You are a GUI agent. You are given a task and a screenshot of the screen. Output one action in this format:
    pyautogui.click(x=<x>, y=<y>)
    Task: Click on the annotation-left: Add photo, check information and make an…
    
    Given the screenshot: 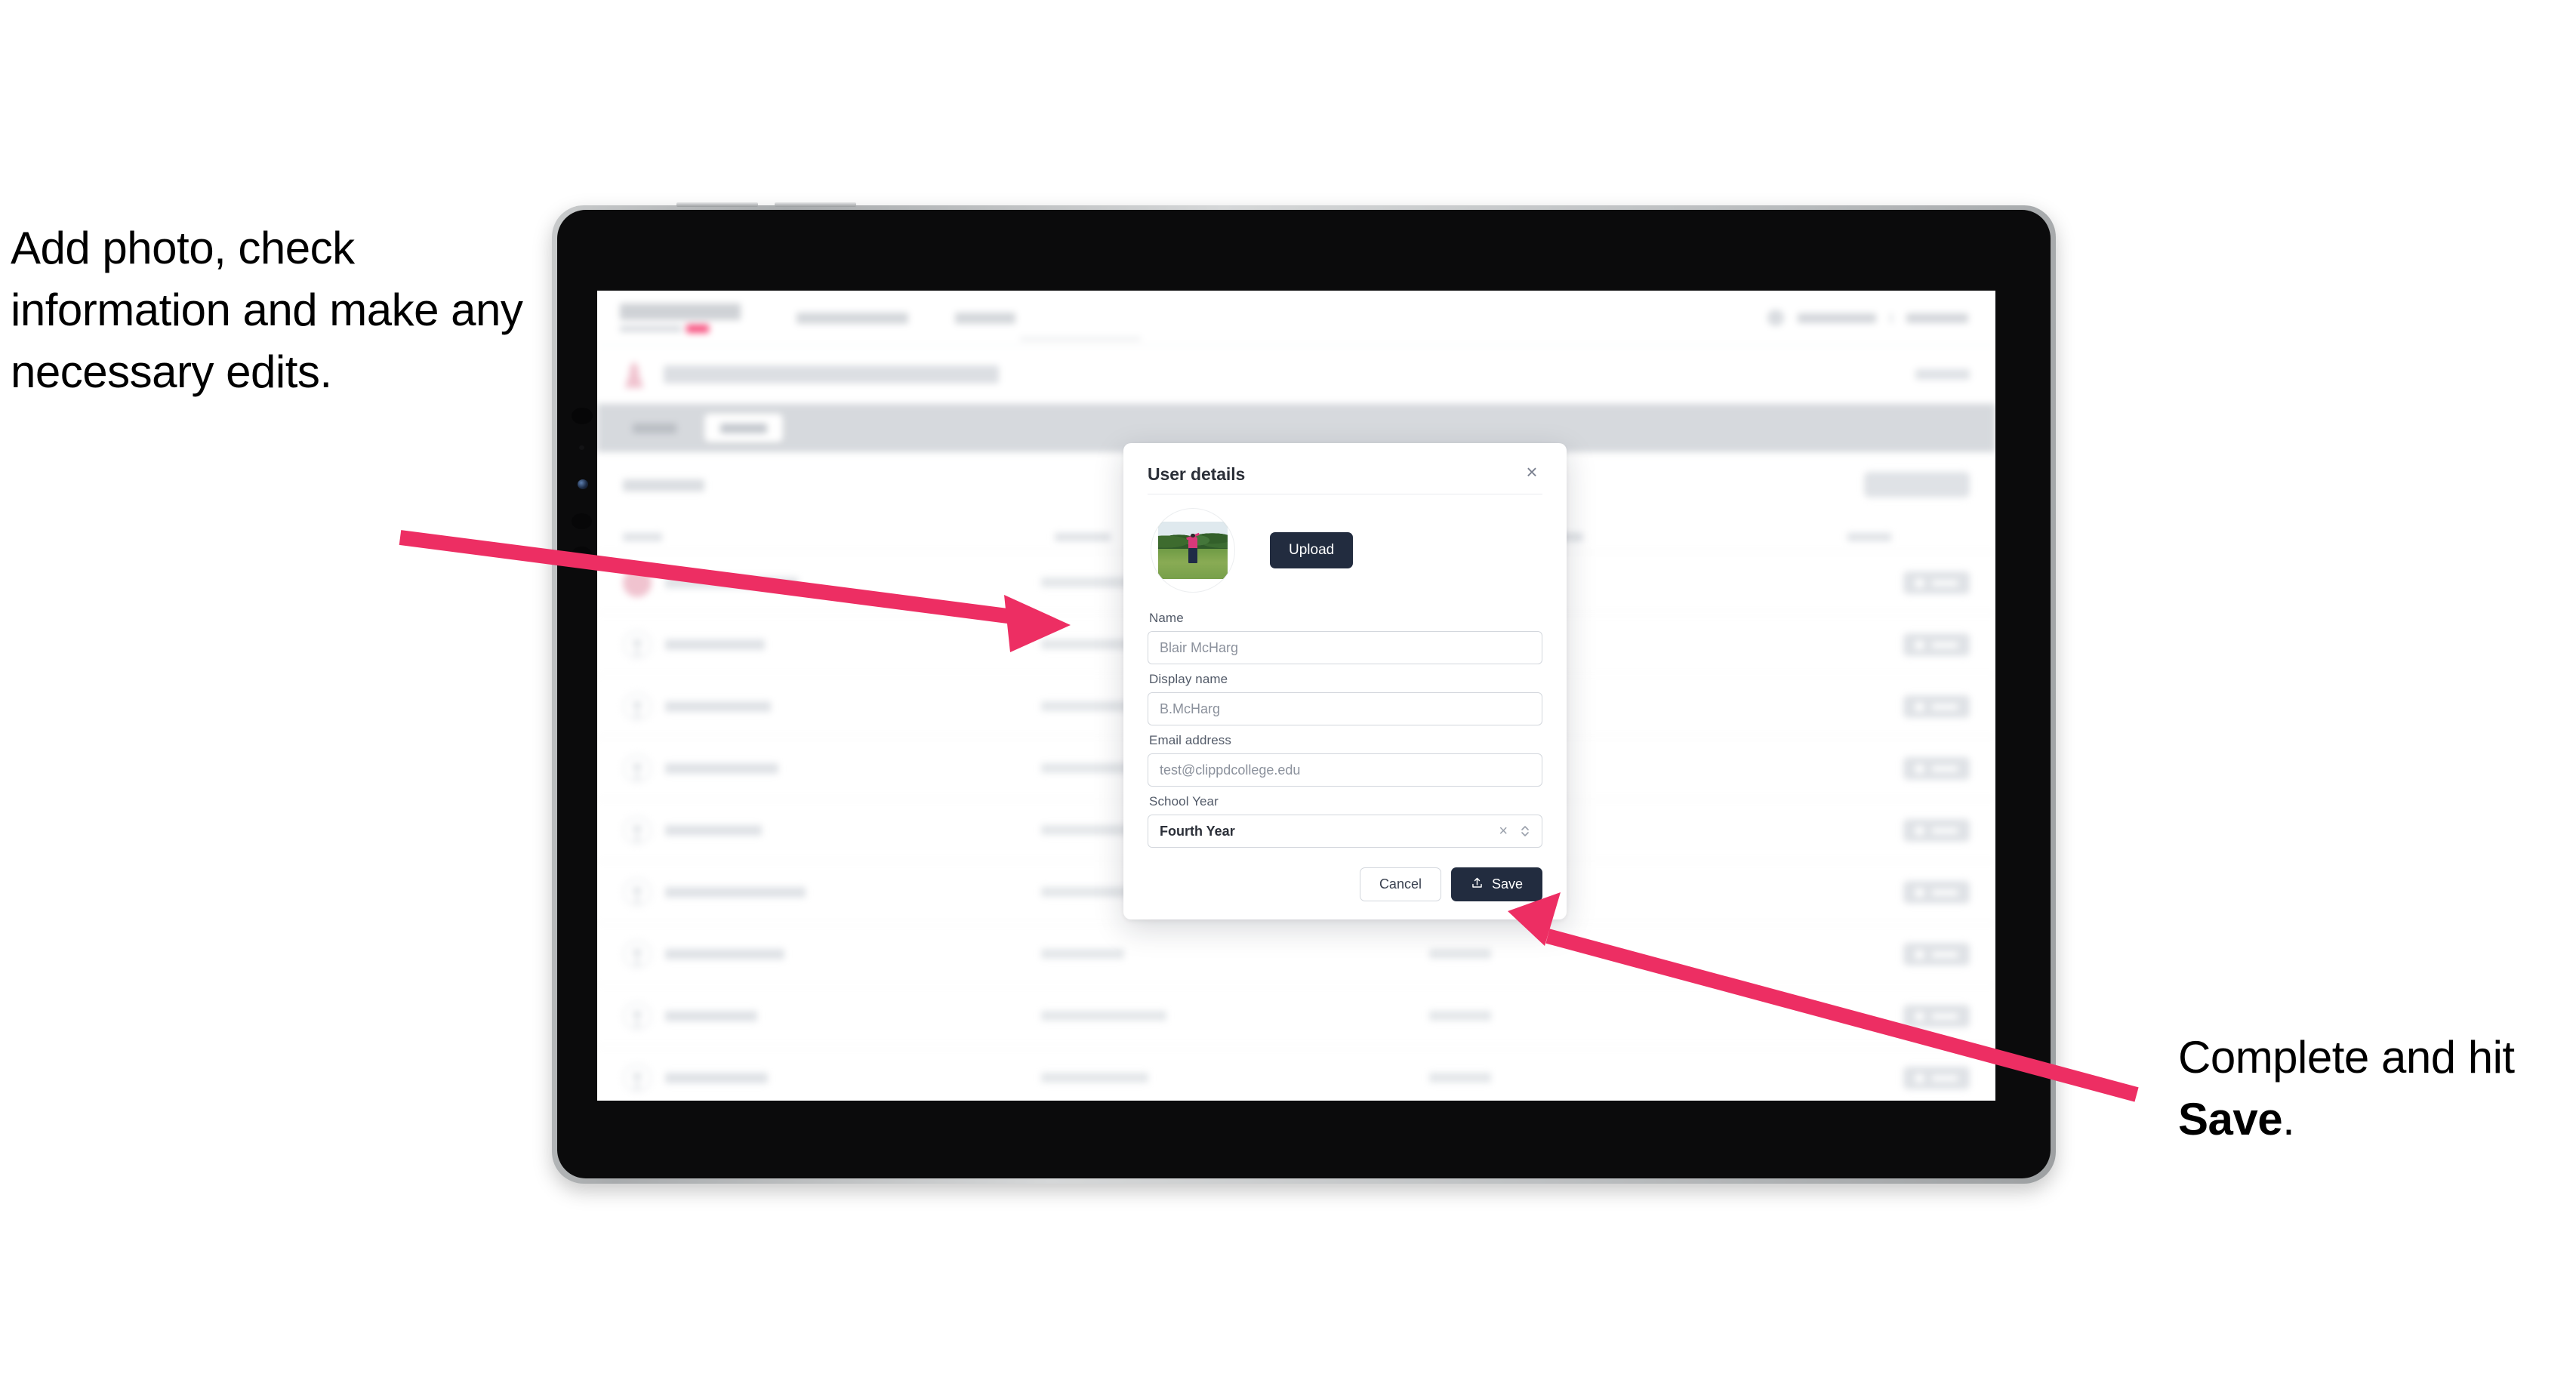 What is the action you would take?
    pyautogui.click(x=267, y=310)
    